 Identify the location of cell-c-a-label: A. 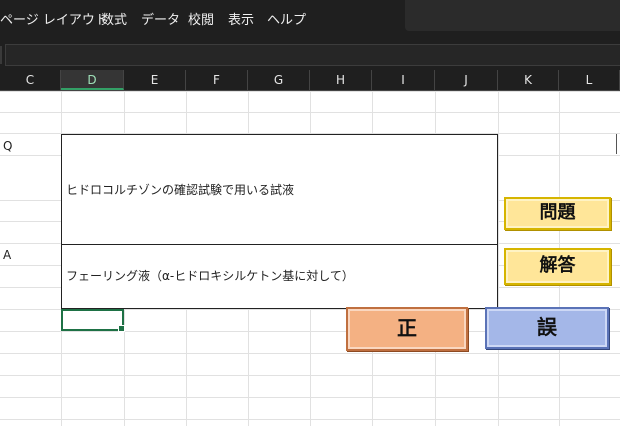
(7, 255).